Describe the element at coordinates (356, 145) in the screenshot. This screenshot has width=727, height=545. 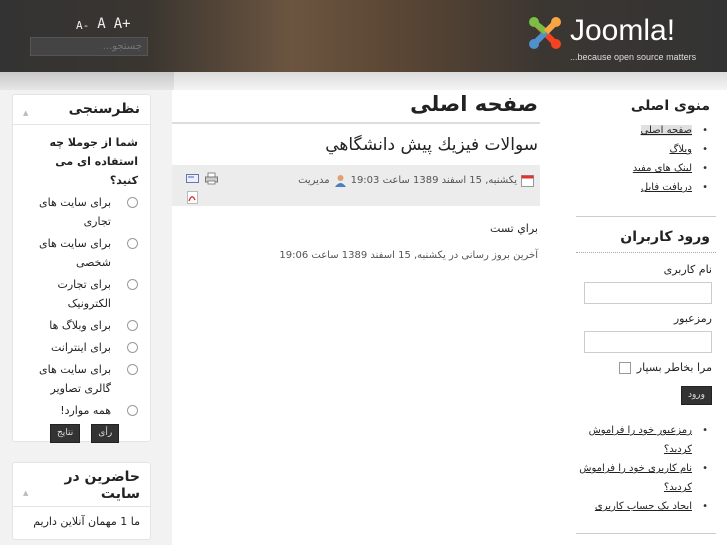
I see `article-title: سوالات فيزيك پيش دانشگاهي` at that location.